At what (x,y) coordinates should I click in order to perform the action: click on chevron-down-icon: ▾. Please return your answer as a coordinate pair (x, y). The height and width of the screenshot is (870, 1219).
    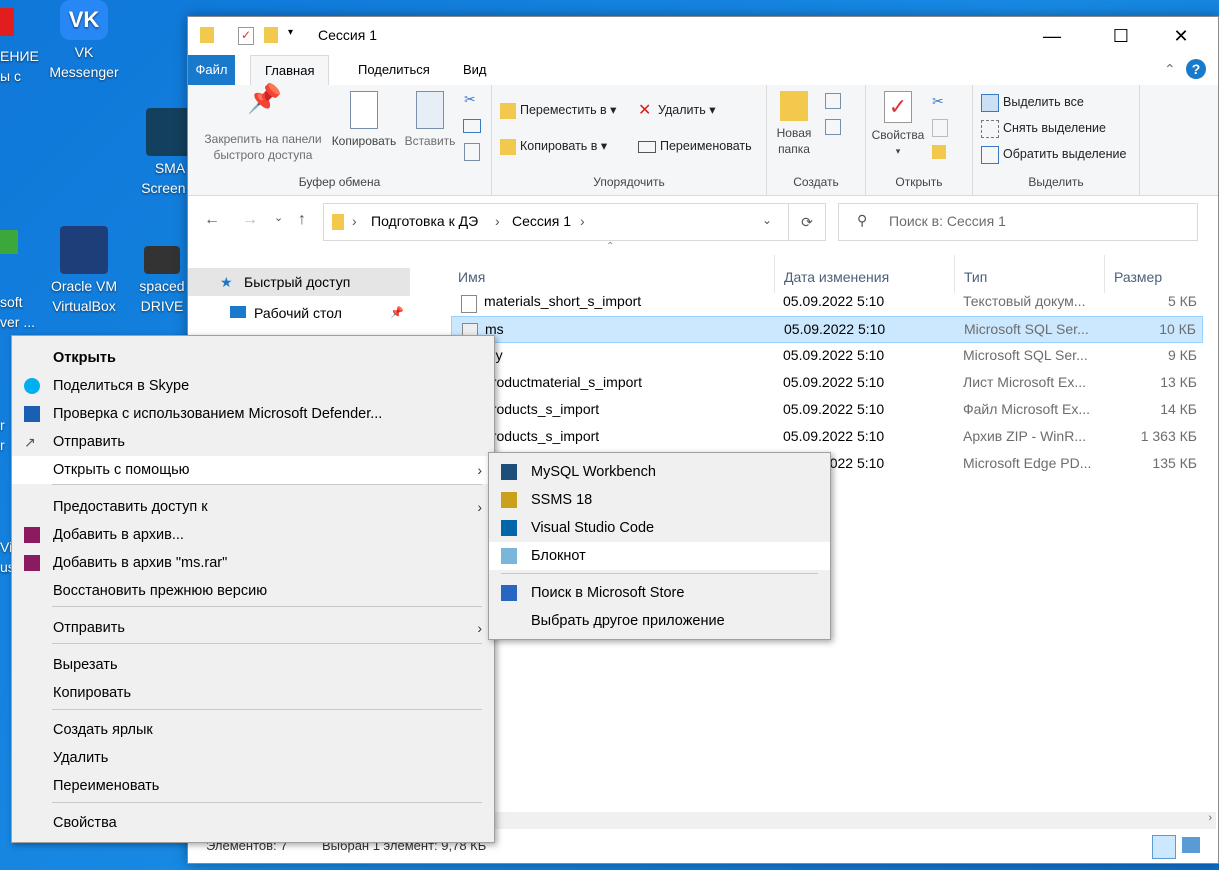
    Looking at the image, I should click on (295, 35).